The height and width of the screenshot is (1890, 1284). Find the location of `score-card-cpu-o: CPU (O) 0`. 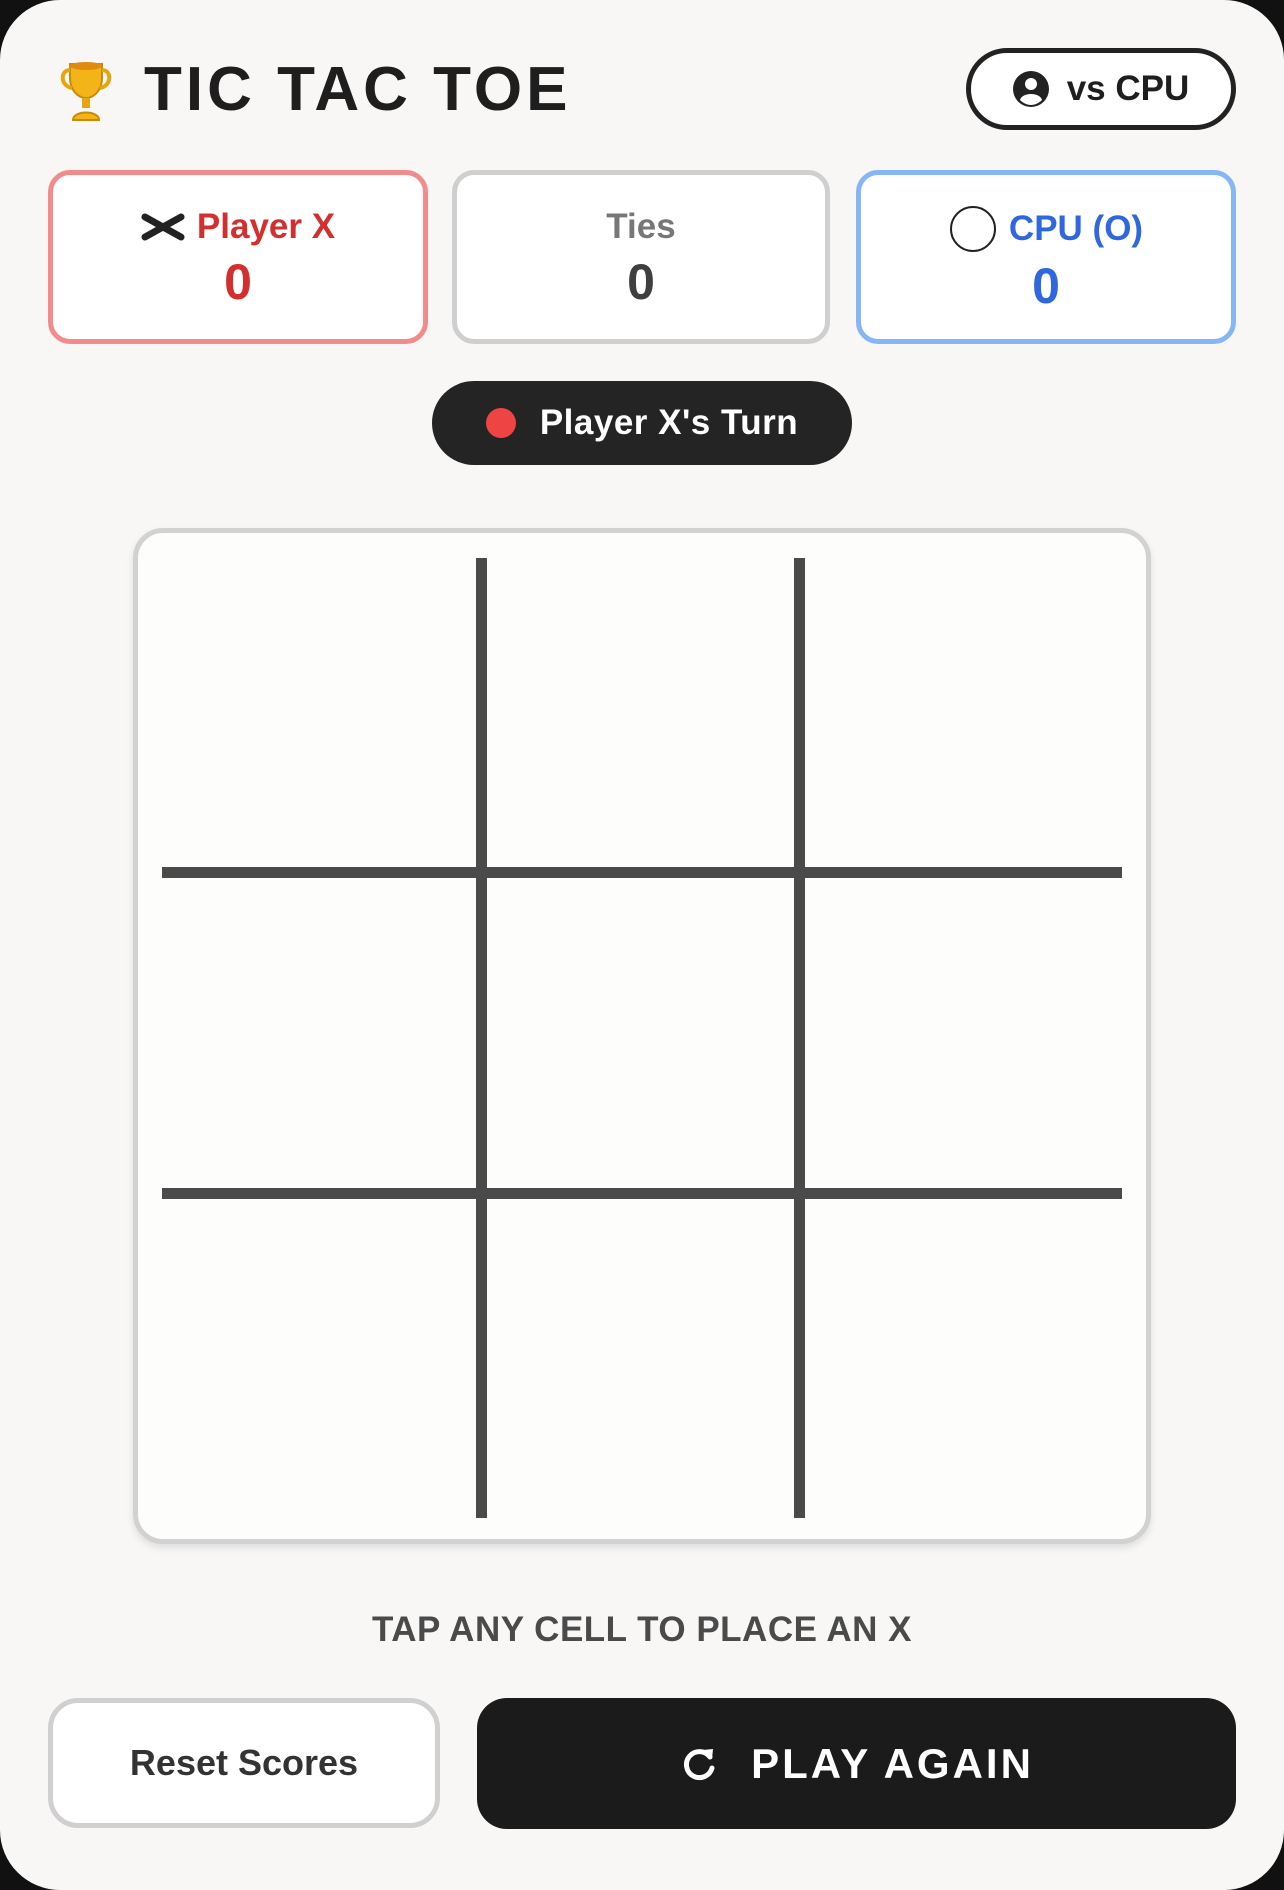

score-card-cpu-o: CPU (O) 0 is located at coordinates (1046, 257).